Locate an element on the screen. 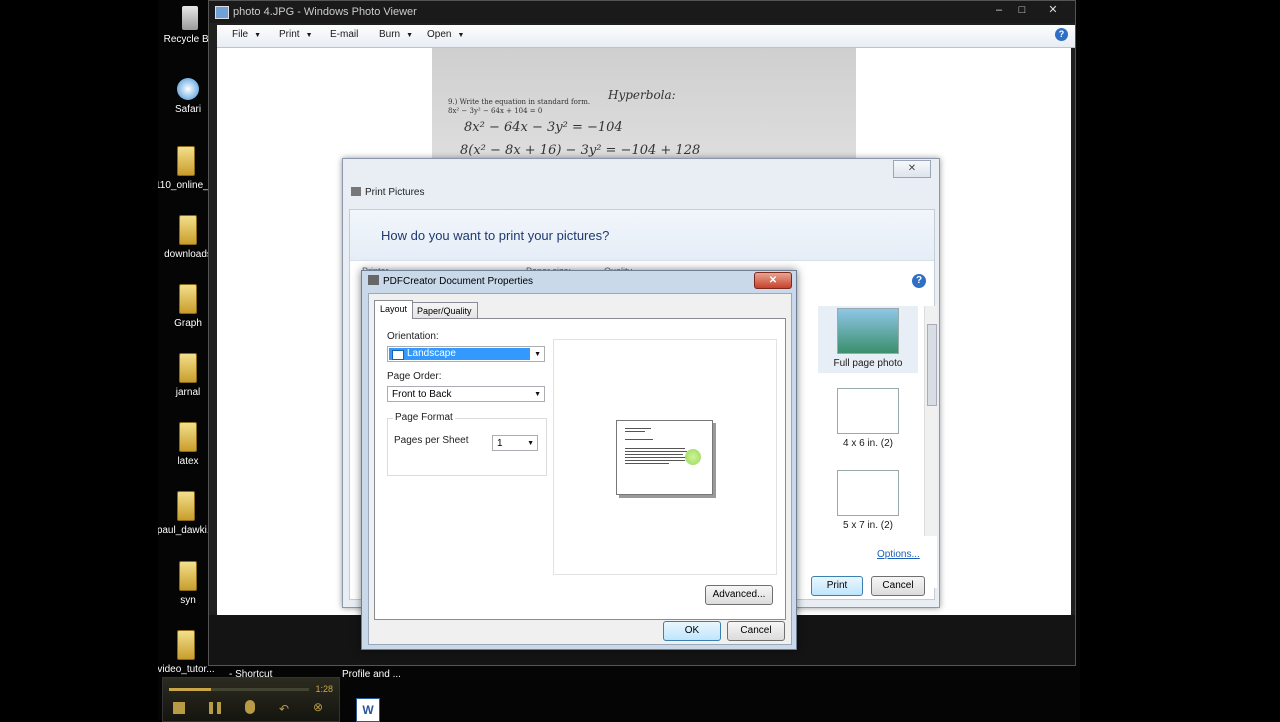 Image resolution: width=1280 pixels, height=722 pixels. page-order-select: Front to Back ▼ is located at coordinates (466, 394).